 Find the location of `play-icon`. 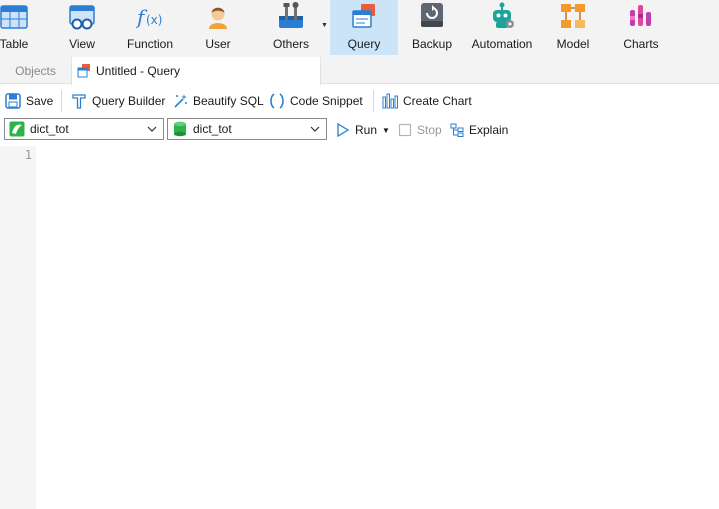

play-icon is located at coordinates (343, 130).